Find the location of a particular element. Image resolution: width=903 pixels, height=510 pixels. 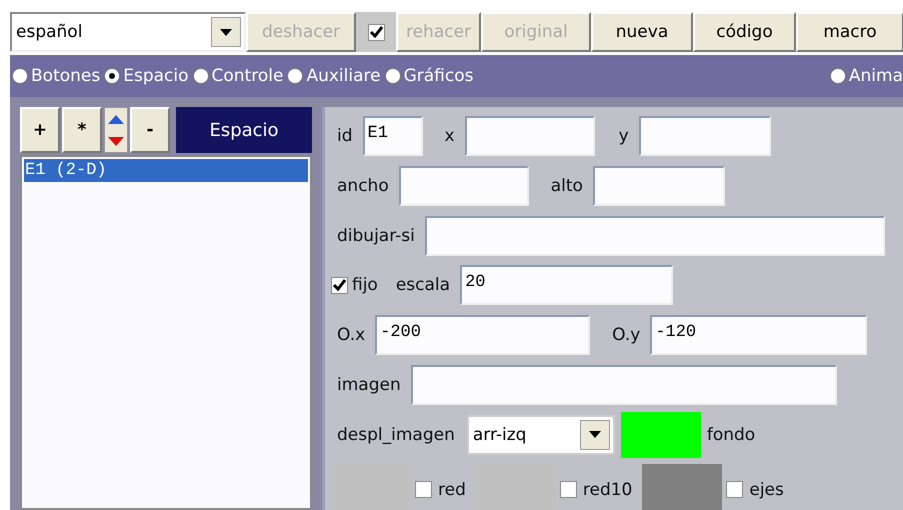

field-label: escala is located at coordinates (423, 285).